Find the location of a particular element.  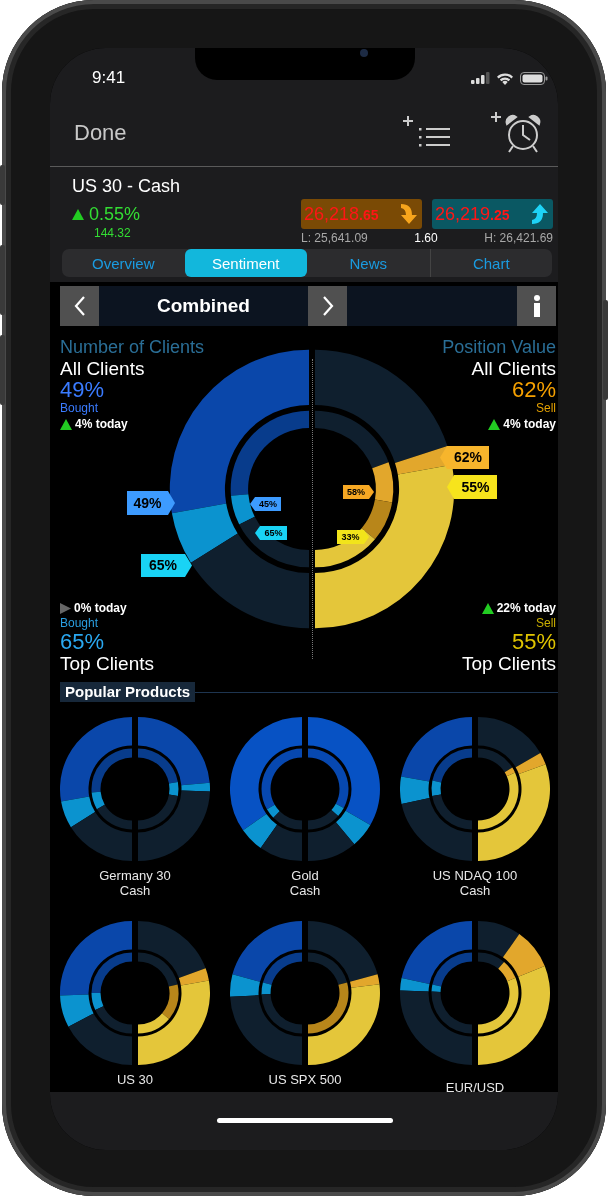

percent-change: 0.55% is located at coordinates (115, 214).